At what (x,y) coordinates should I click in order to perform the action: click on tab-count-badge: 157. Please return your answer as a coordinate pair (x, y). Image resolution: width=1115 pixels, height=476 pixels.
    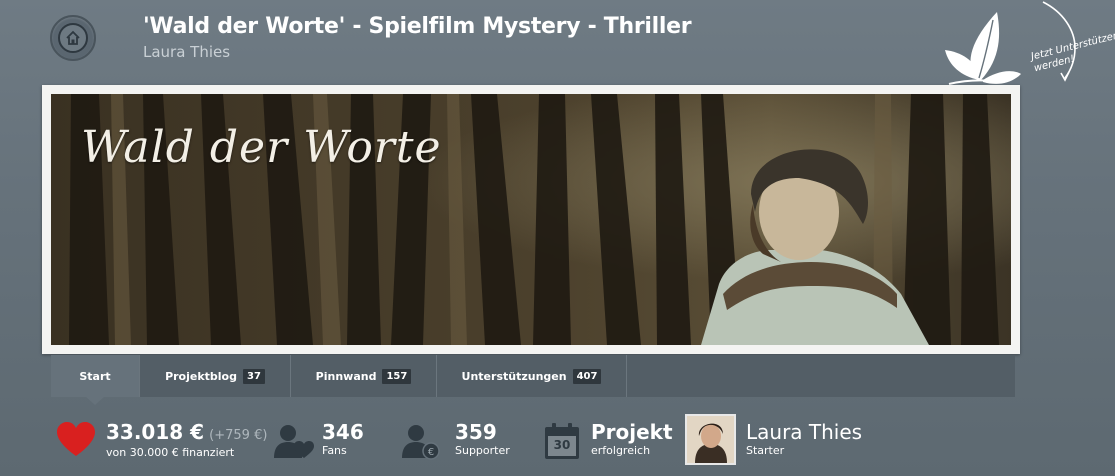
    Looking at the image, I should click on (397, 376).